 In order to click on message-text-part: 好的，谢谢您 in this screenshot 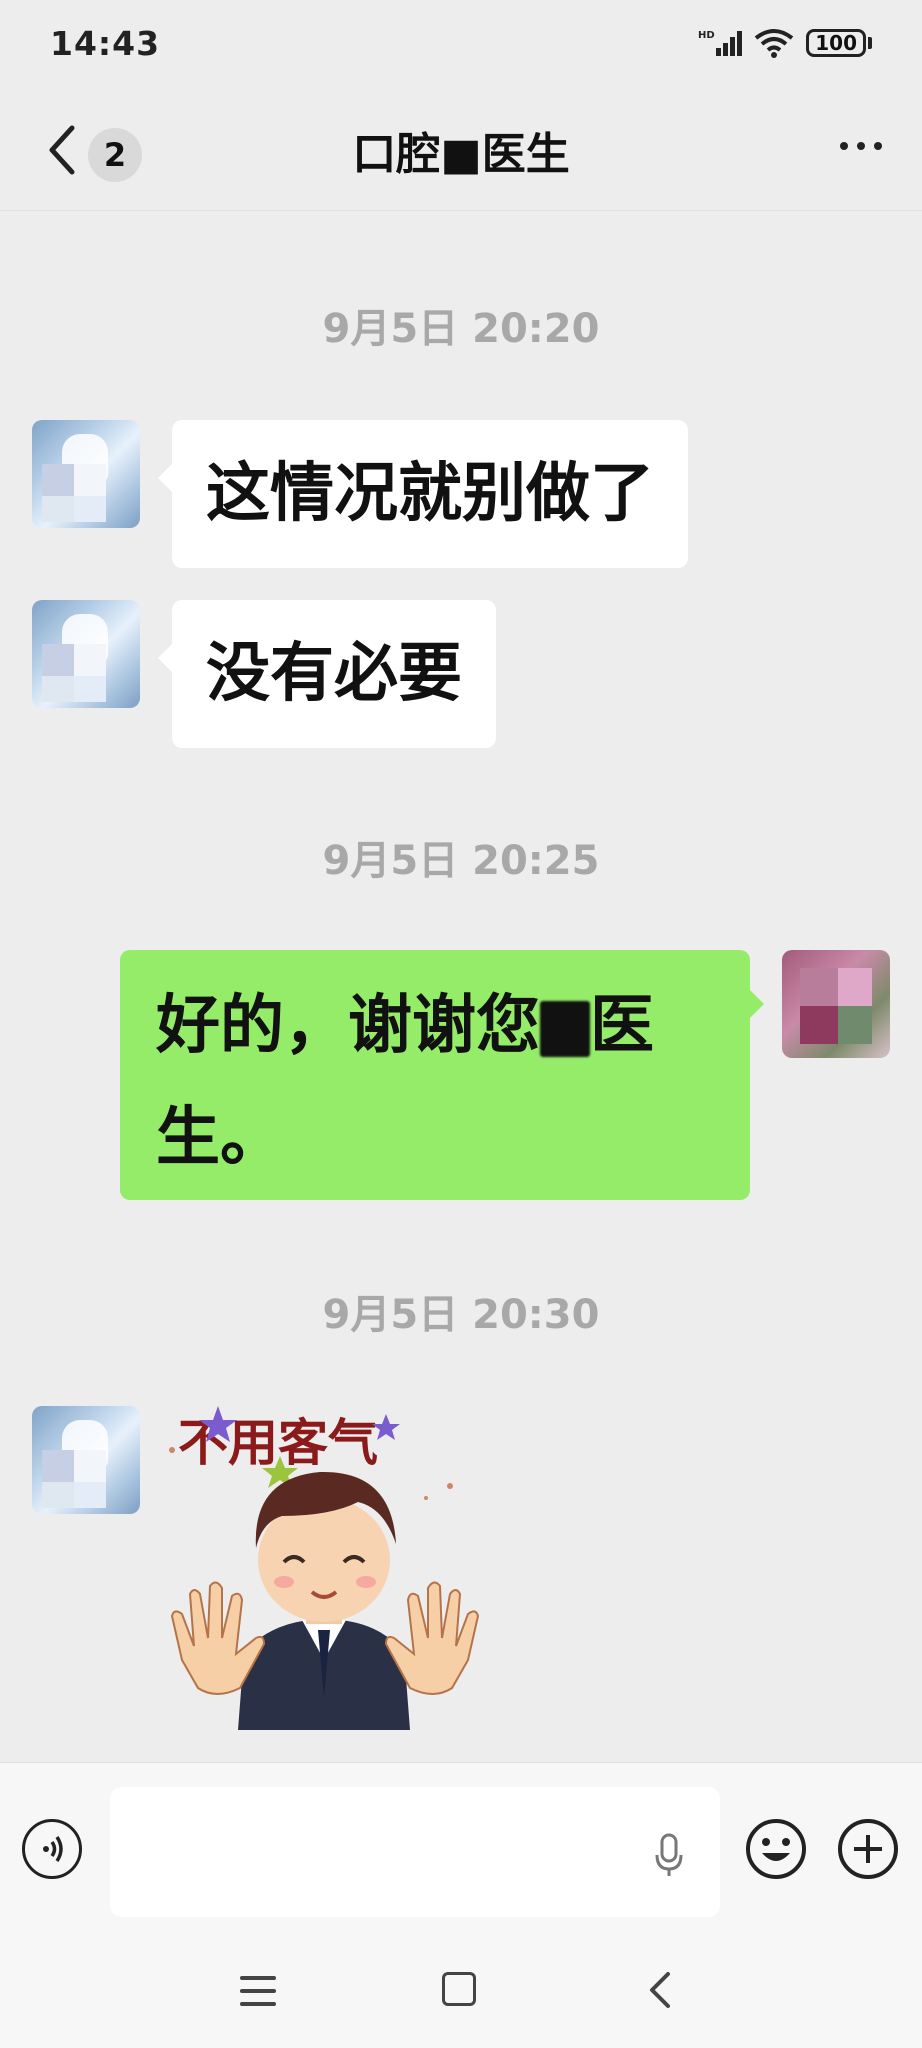, I will do `click(348, 1026)`.